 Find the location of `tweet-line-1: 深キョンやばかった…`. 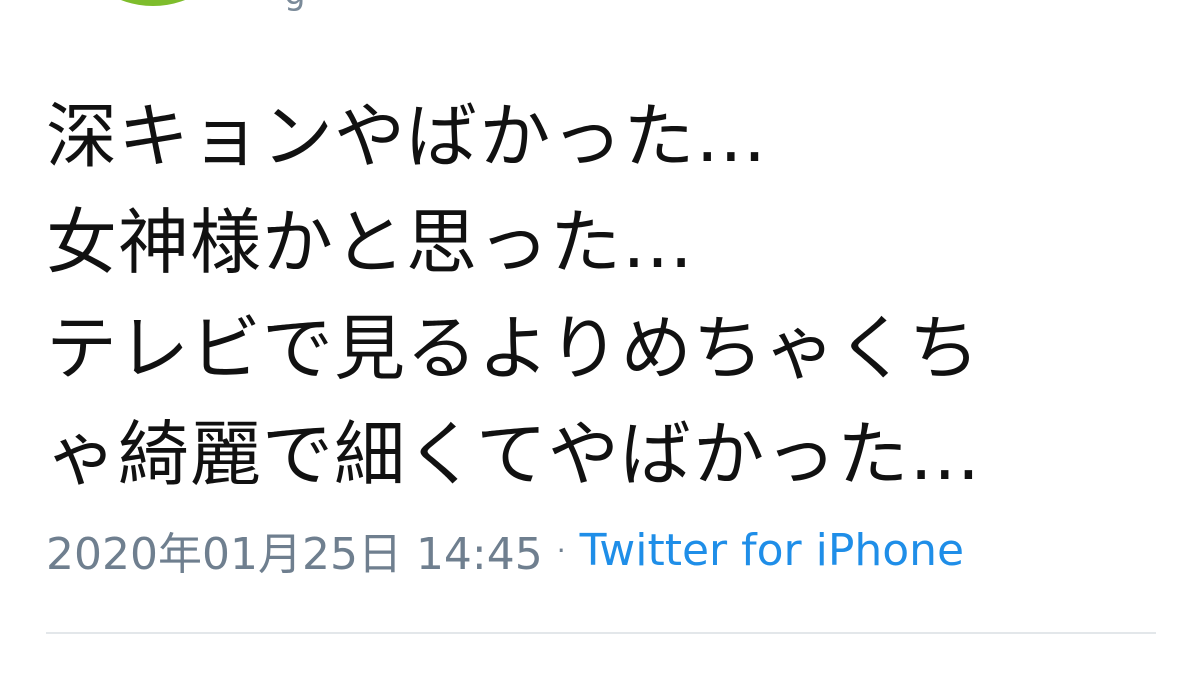

tweet-line-1: 深キョンやばかった… is located at coordinates (407, 136).